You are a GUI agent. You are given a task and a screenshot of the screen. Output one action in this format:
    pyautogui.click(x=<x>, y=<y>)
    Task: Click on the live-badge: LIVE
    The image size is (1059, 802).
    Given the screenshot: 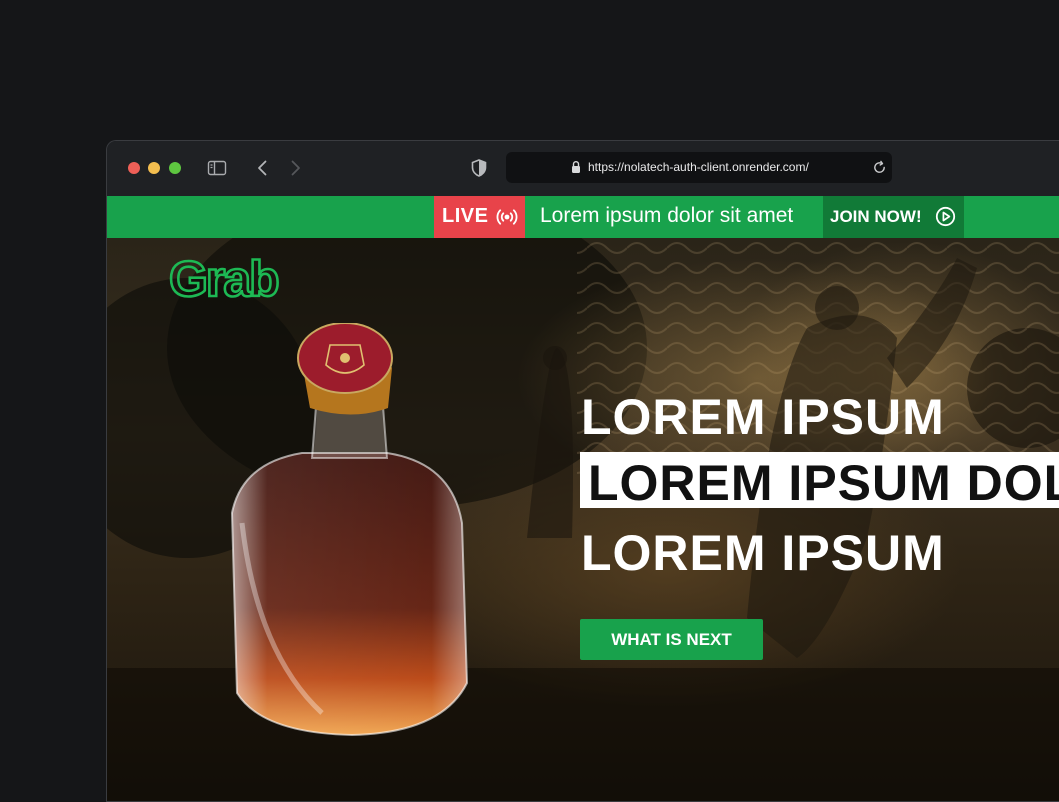 What is the action you would take?
    pyautogui.click(x=479, y=217)
    